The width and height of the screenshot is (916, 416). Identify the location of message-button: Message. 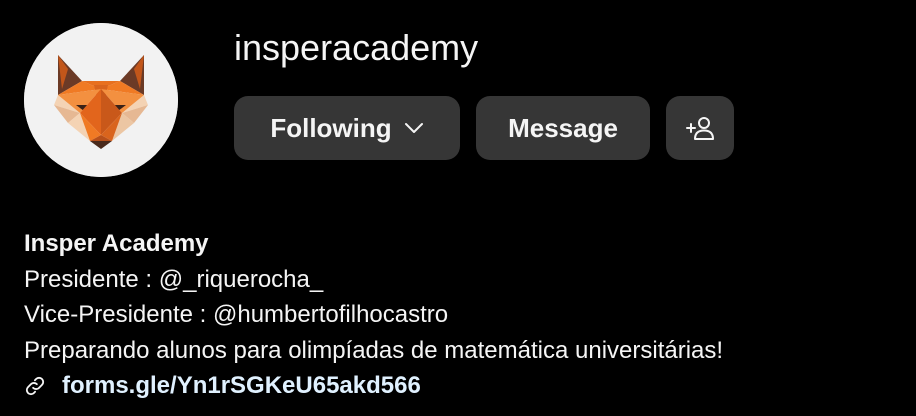
(563, 128).